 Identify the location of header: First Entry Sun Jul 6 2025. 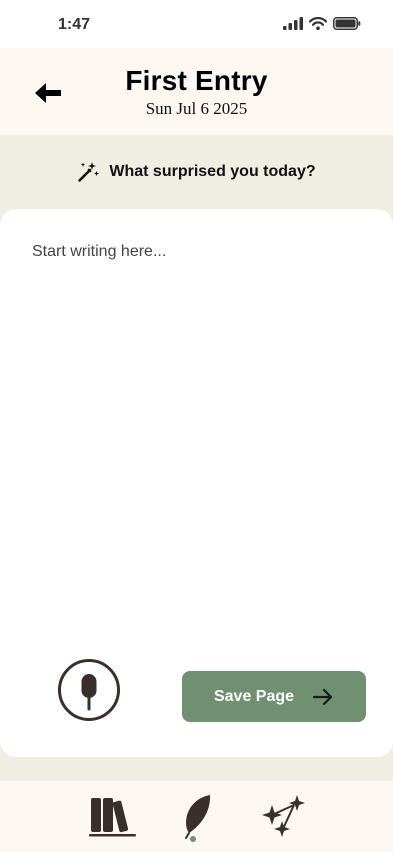
(196, 91).